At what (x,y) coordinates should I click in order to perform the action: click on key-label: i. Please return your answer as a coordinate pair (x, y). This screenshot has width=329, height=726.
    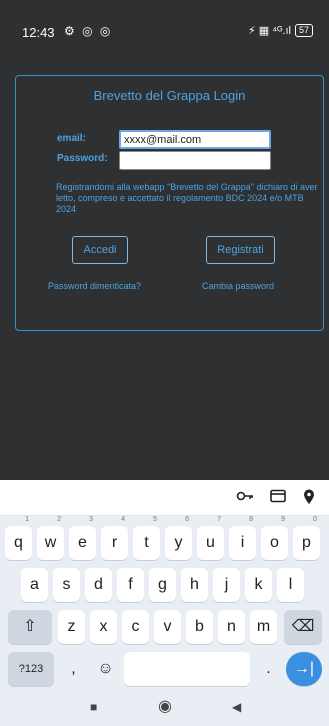
    Looking at the image, I should click on (242, 542).